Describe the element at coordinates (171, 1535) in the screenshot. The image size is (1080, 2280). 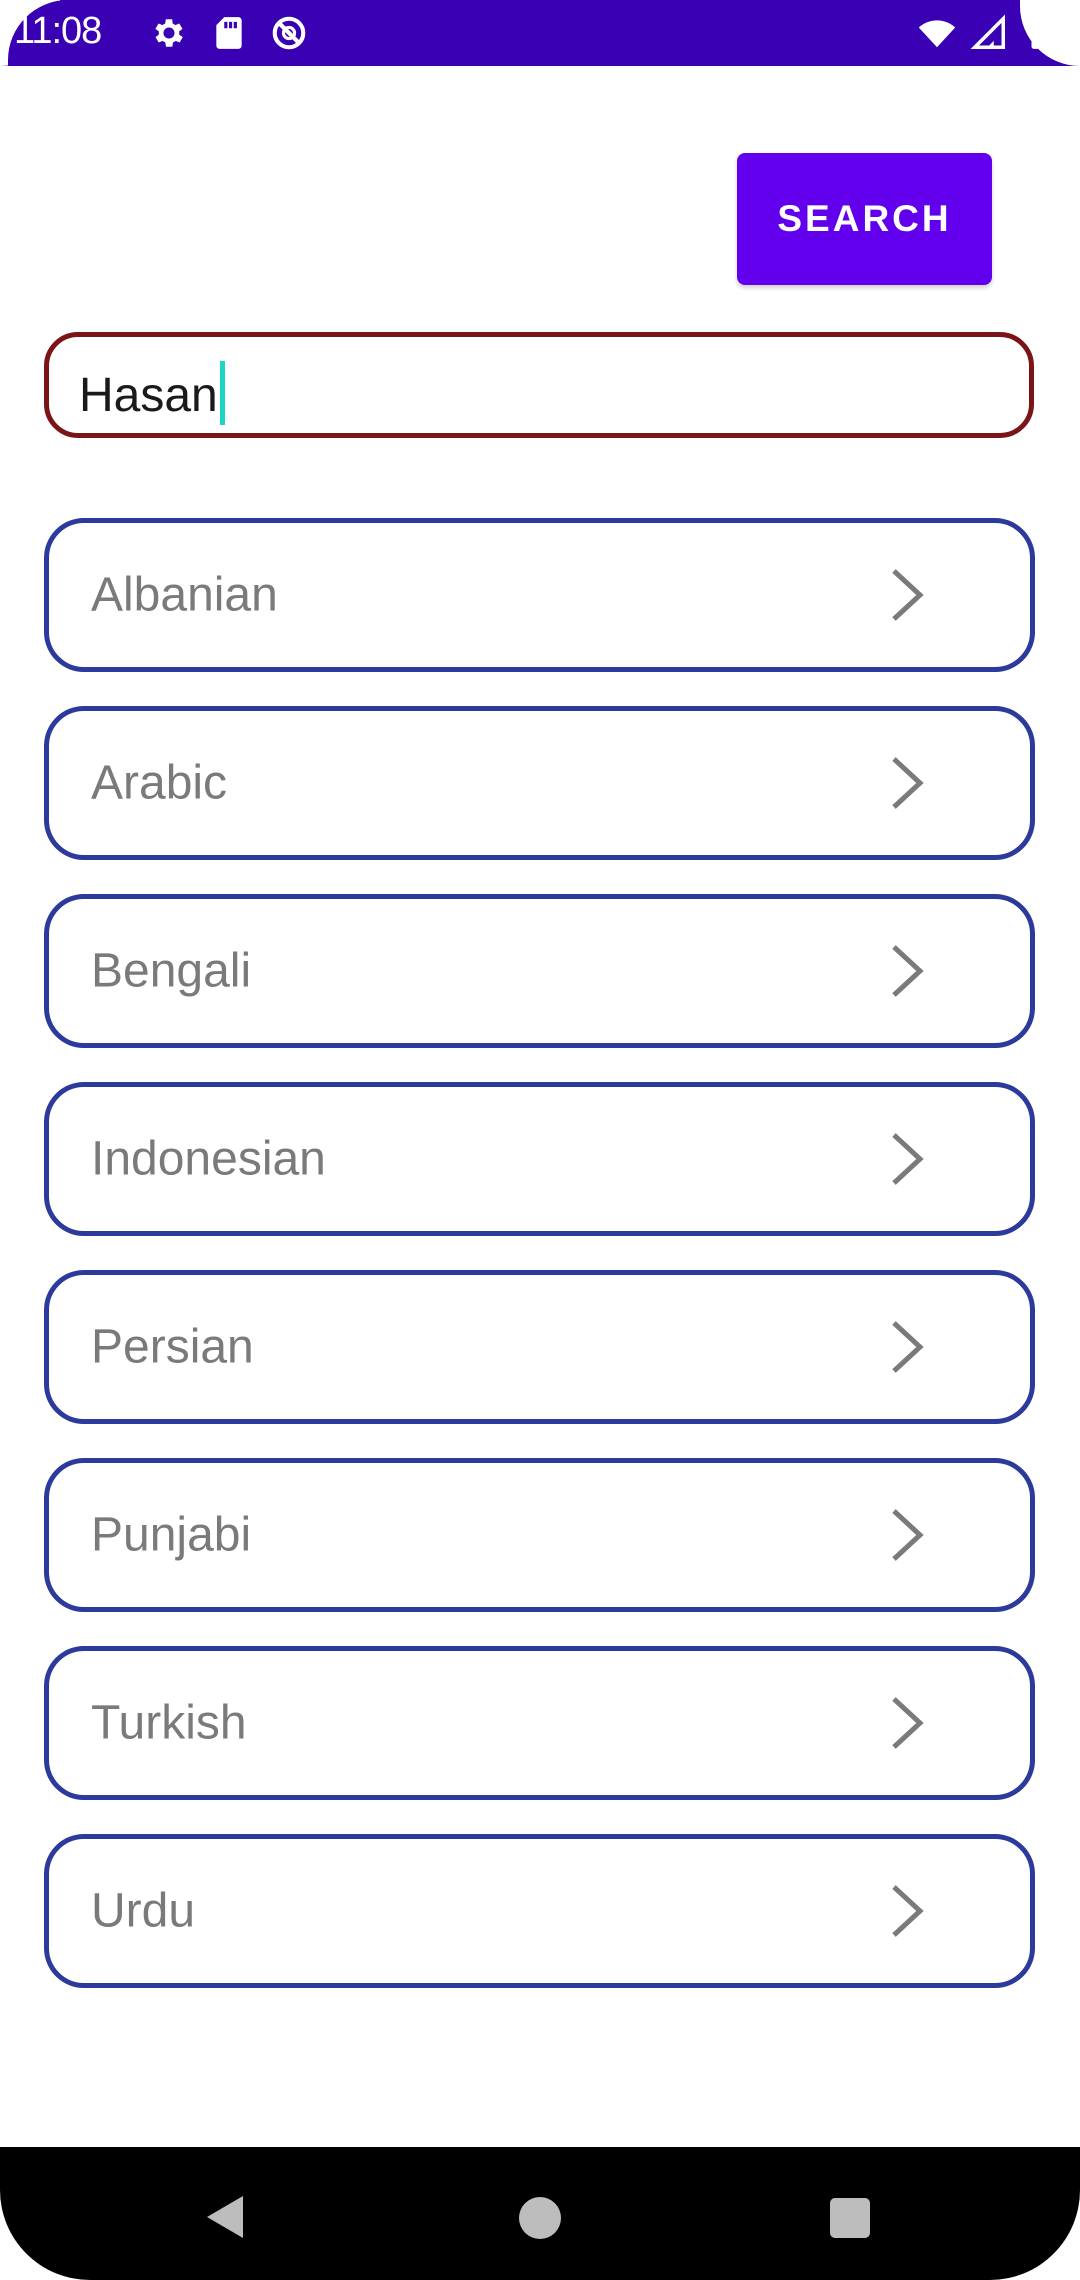
I see `list-item-label: Punjabi` at that location.